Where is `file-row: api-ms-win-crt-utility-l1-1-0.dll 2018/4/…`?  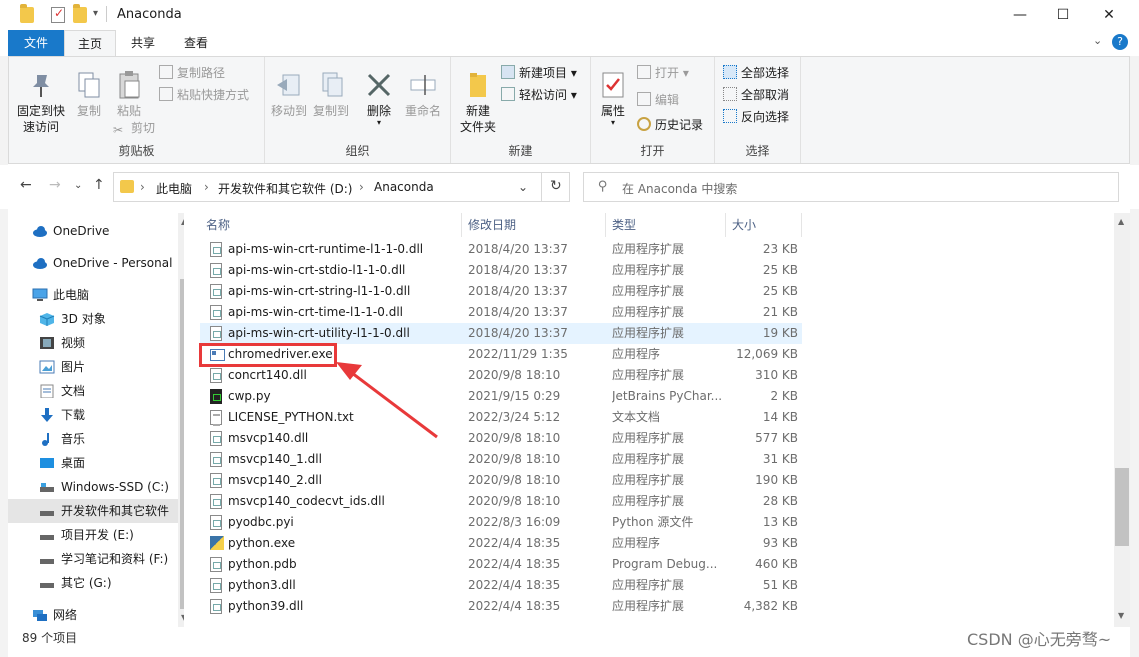
file-row: api-ms-win-crt-utility-l1-1-0.dll 2018/4/… is located at coordinates (501, 333).